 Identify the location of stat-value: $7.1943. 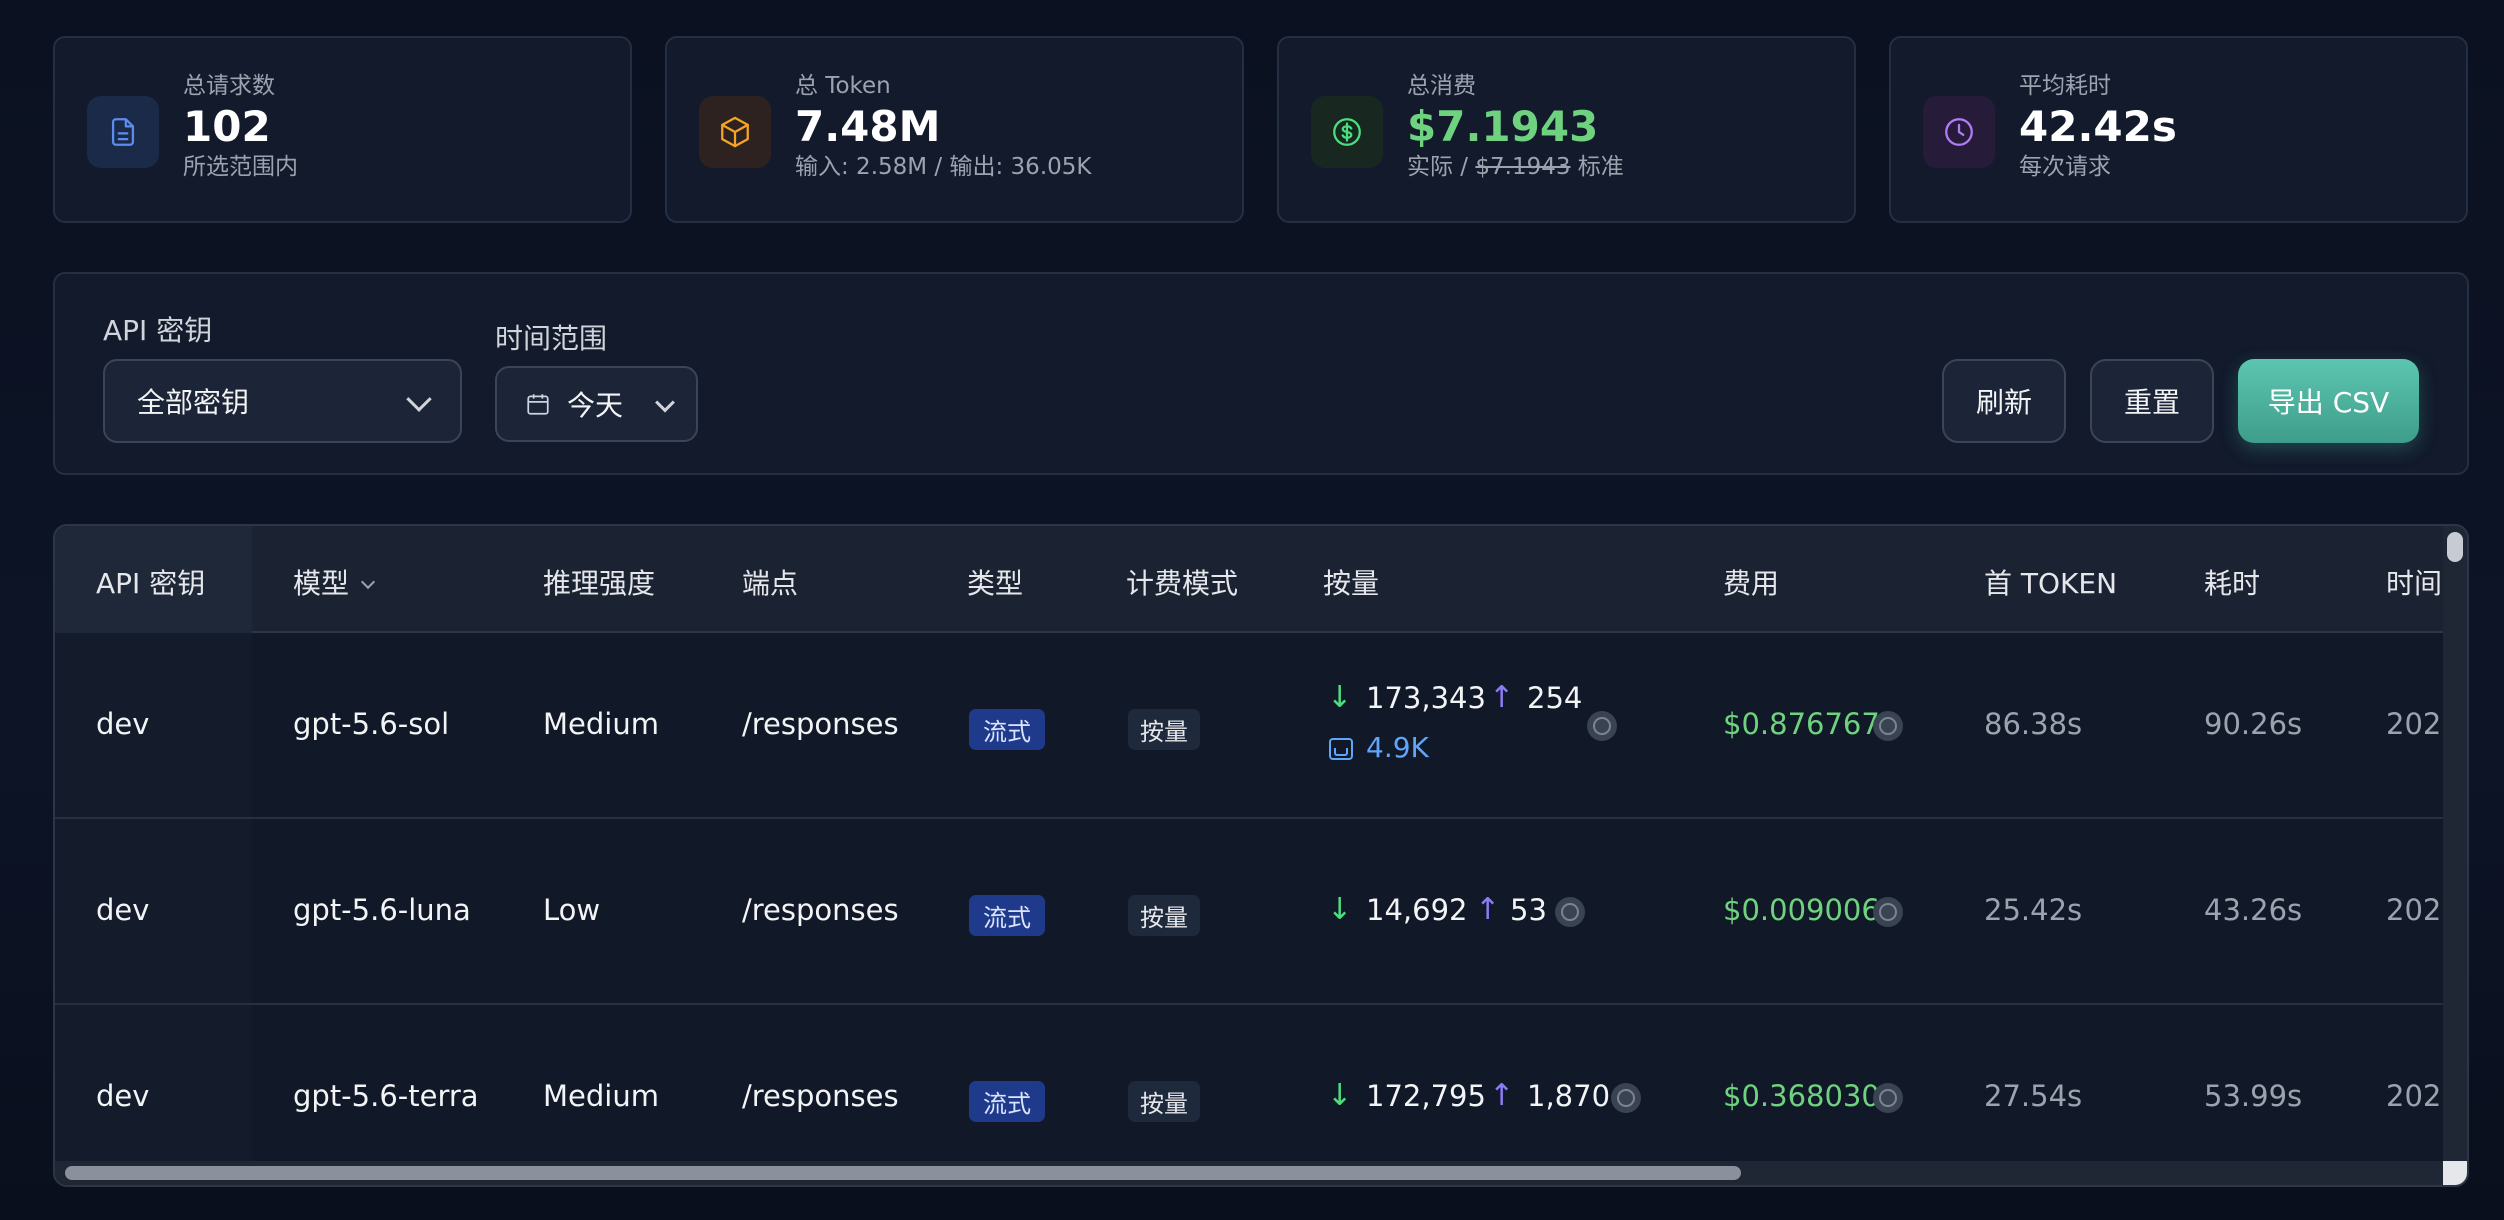
(1503, 126).